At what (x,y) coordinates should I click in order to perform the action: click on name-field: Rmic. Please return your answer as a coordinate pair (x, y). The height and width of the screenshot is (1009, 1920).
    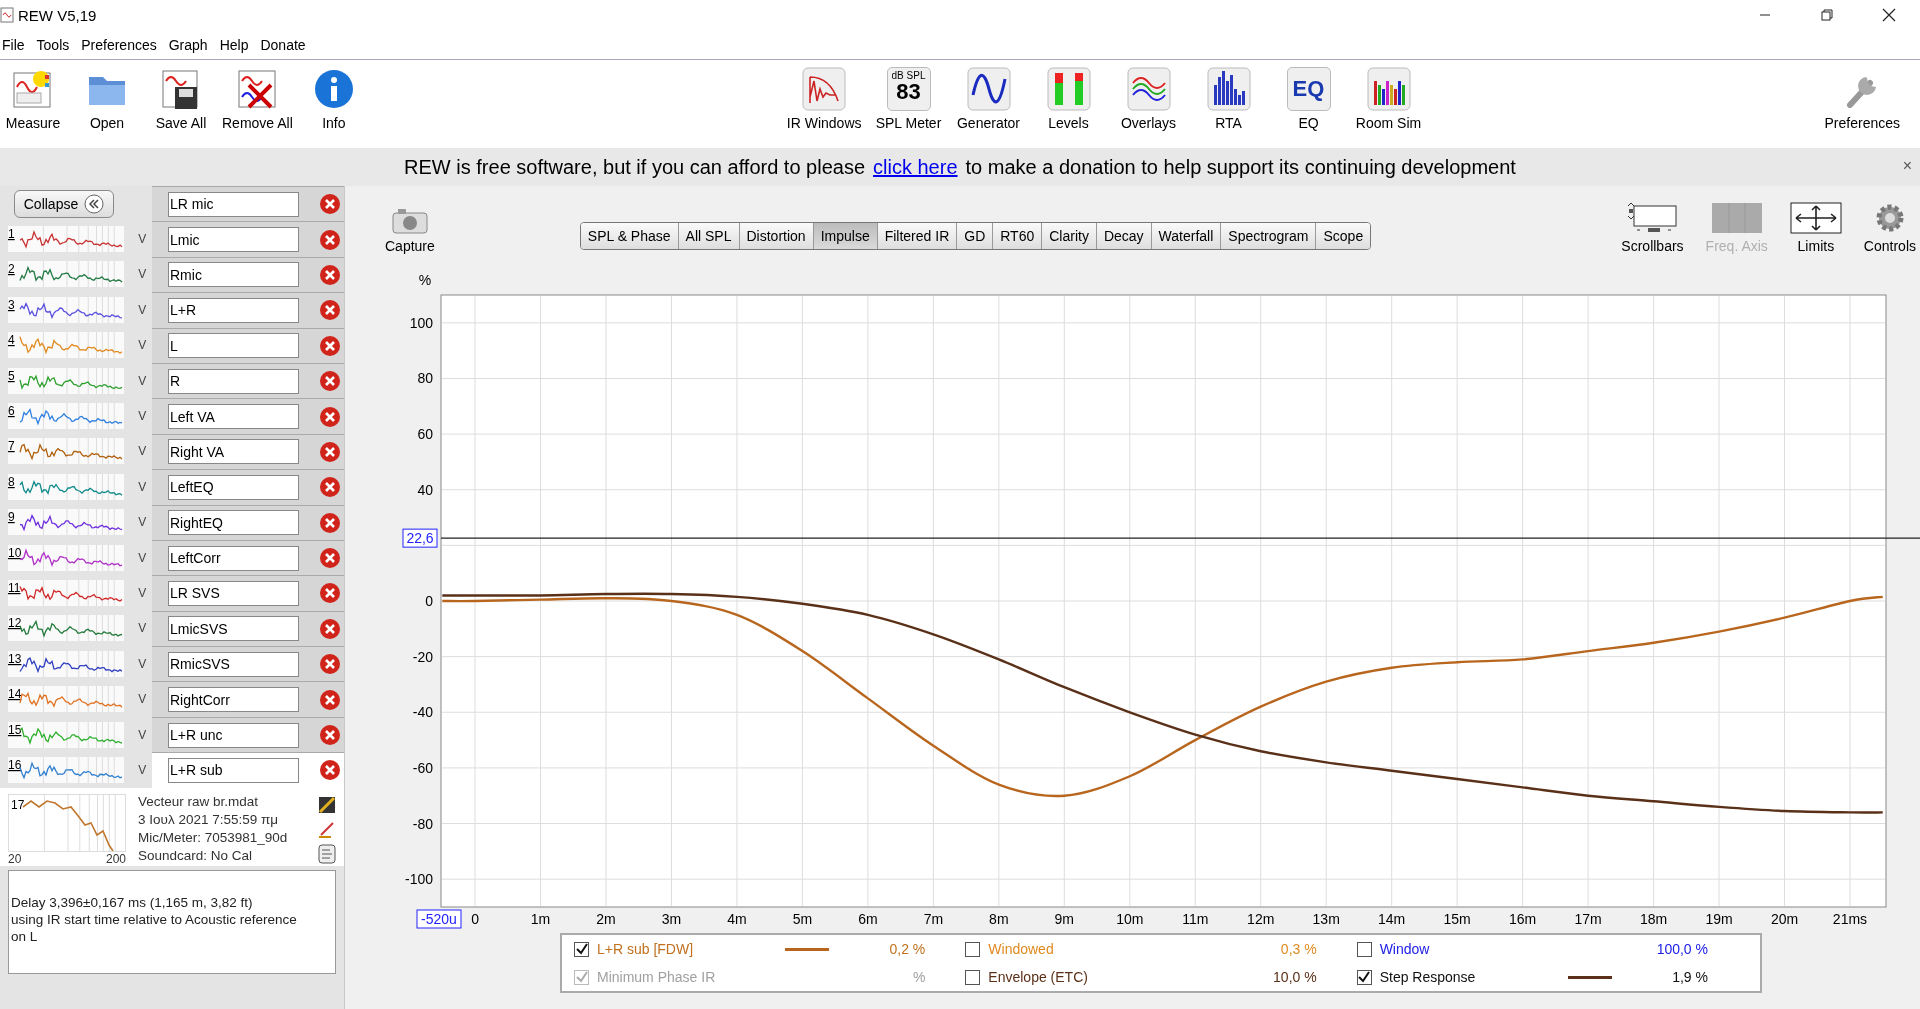
    Looking at the image, I should click on (233, 275).